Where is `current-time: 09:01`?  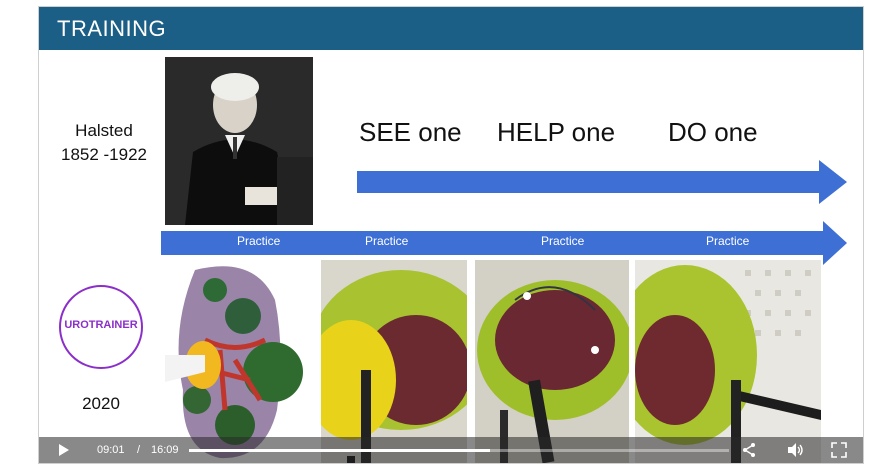 current-time: 09:01 is located at coordinates (111, 450).